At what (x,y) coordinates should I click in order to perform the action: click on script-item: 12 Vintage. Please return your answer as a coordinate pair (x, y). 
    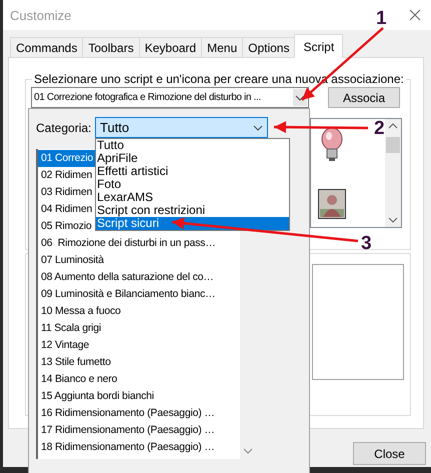
    Looking at the image, I should click on (139, 345).